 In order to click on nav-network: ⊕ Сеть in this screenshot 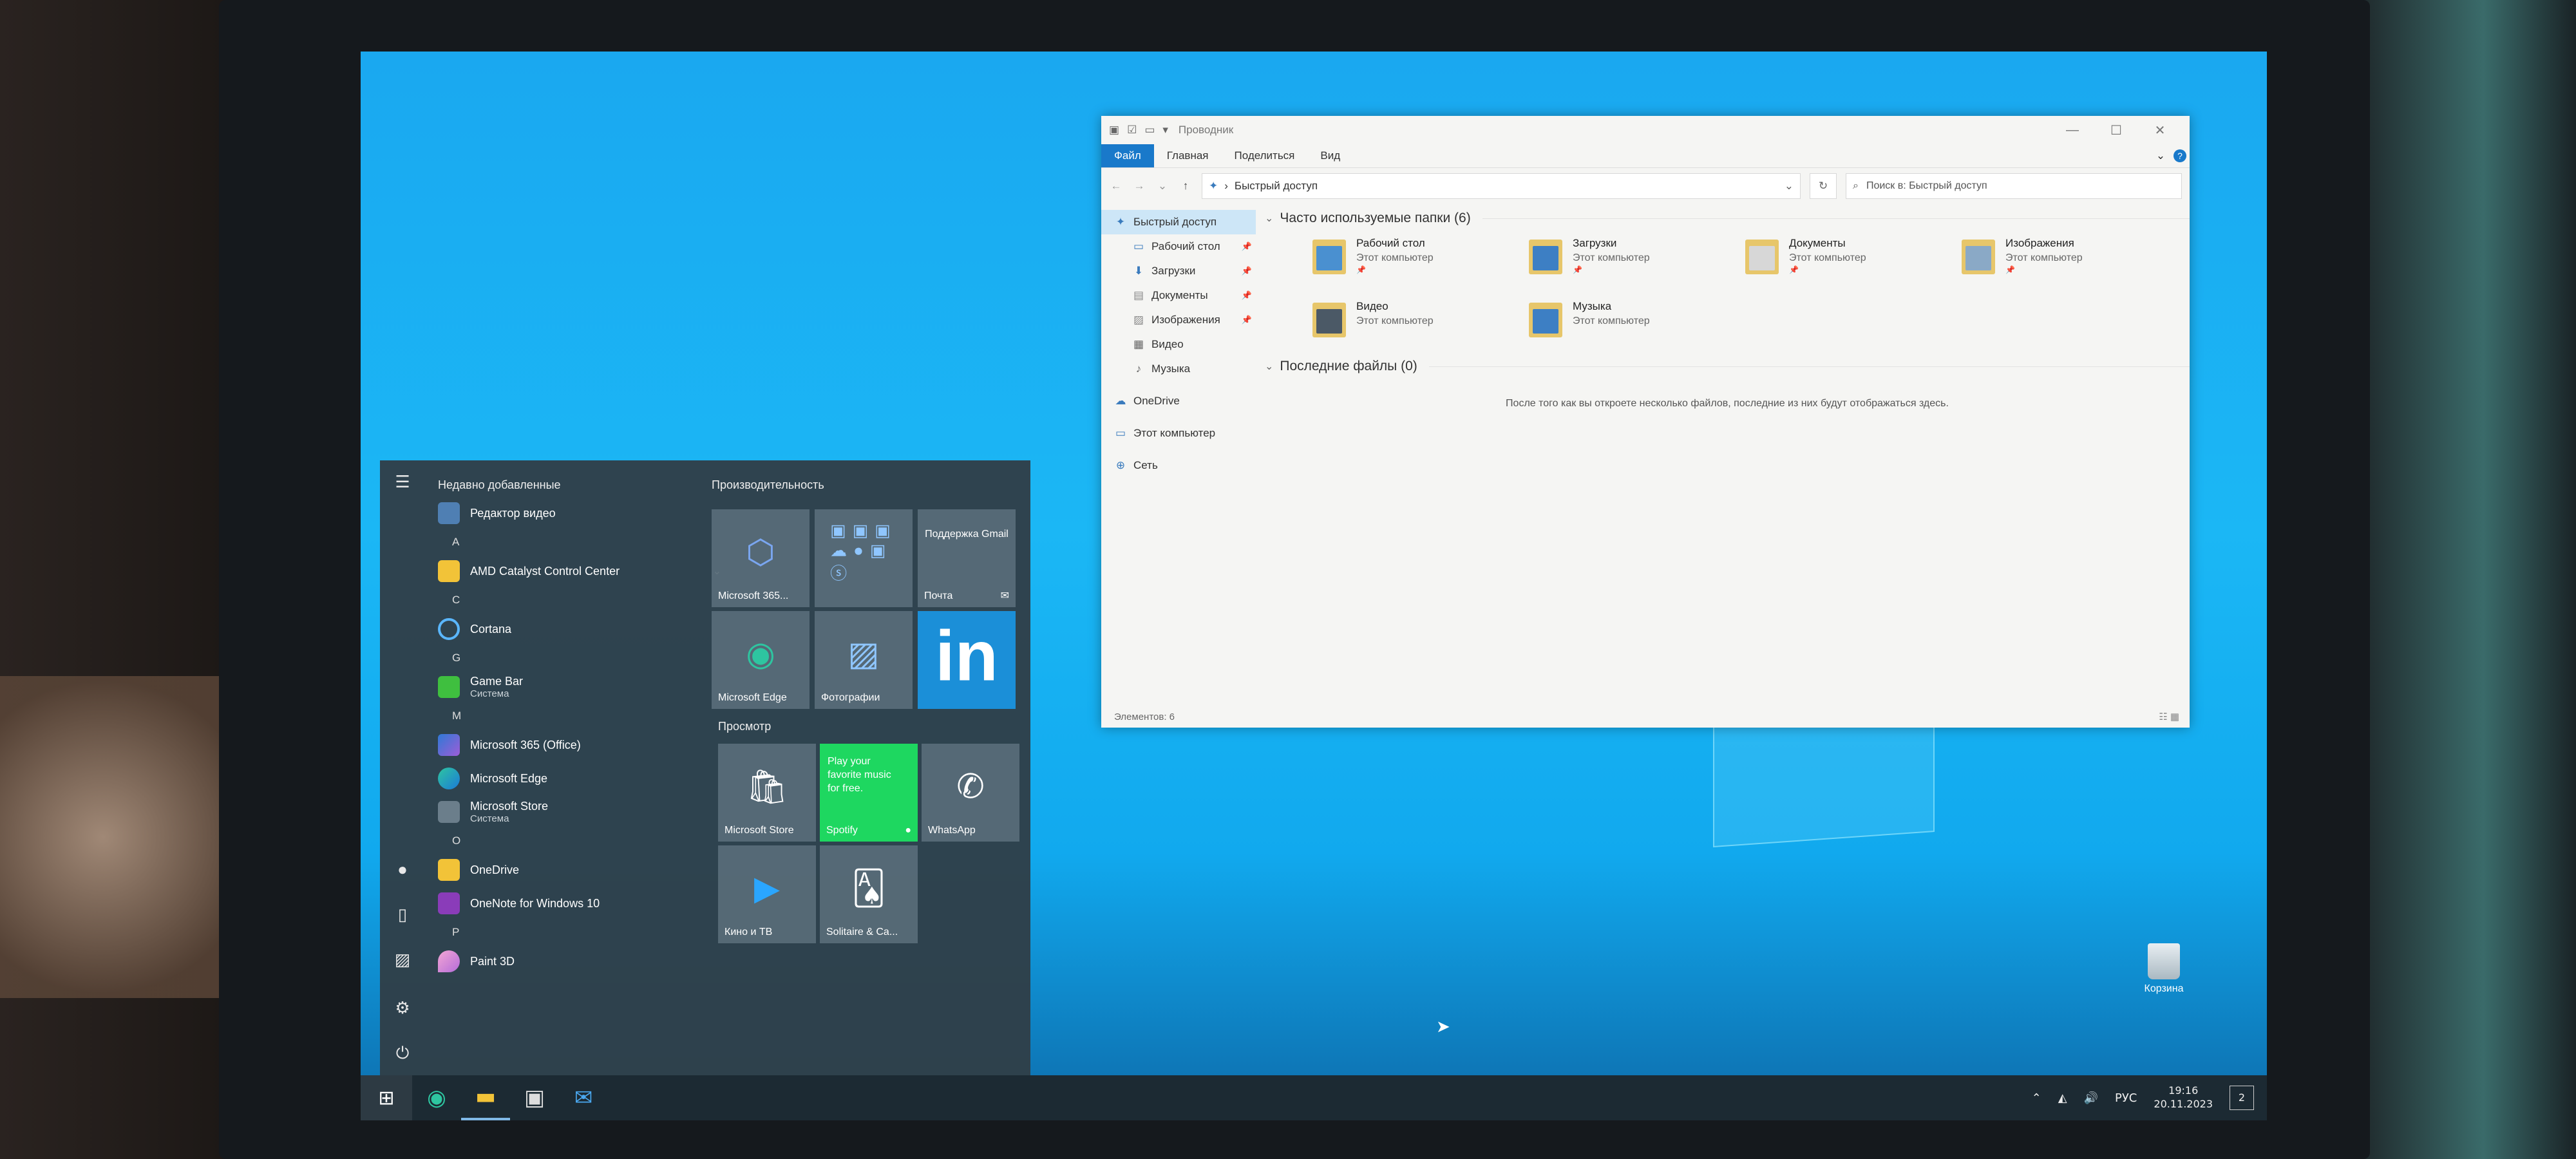, I will do `click(1178, 465)`.